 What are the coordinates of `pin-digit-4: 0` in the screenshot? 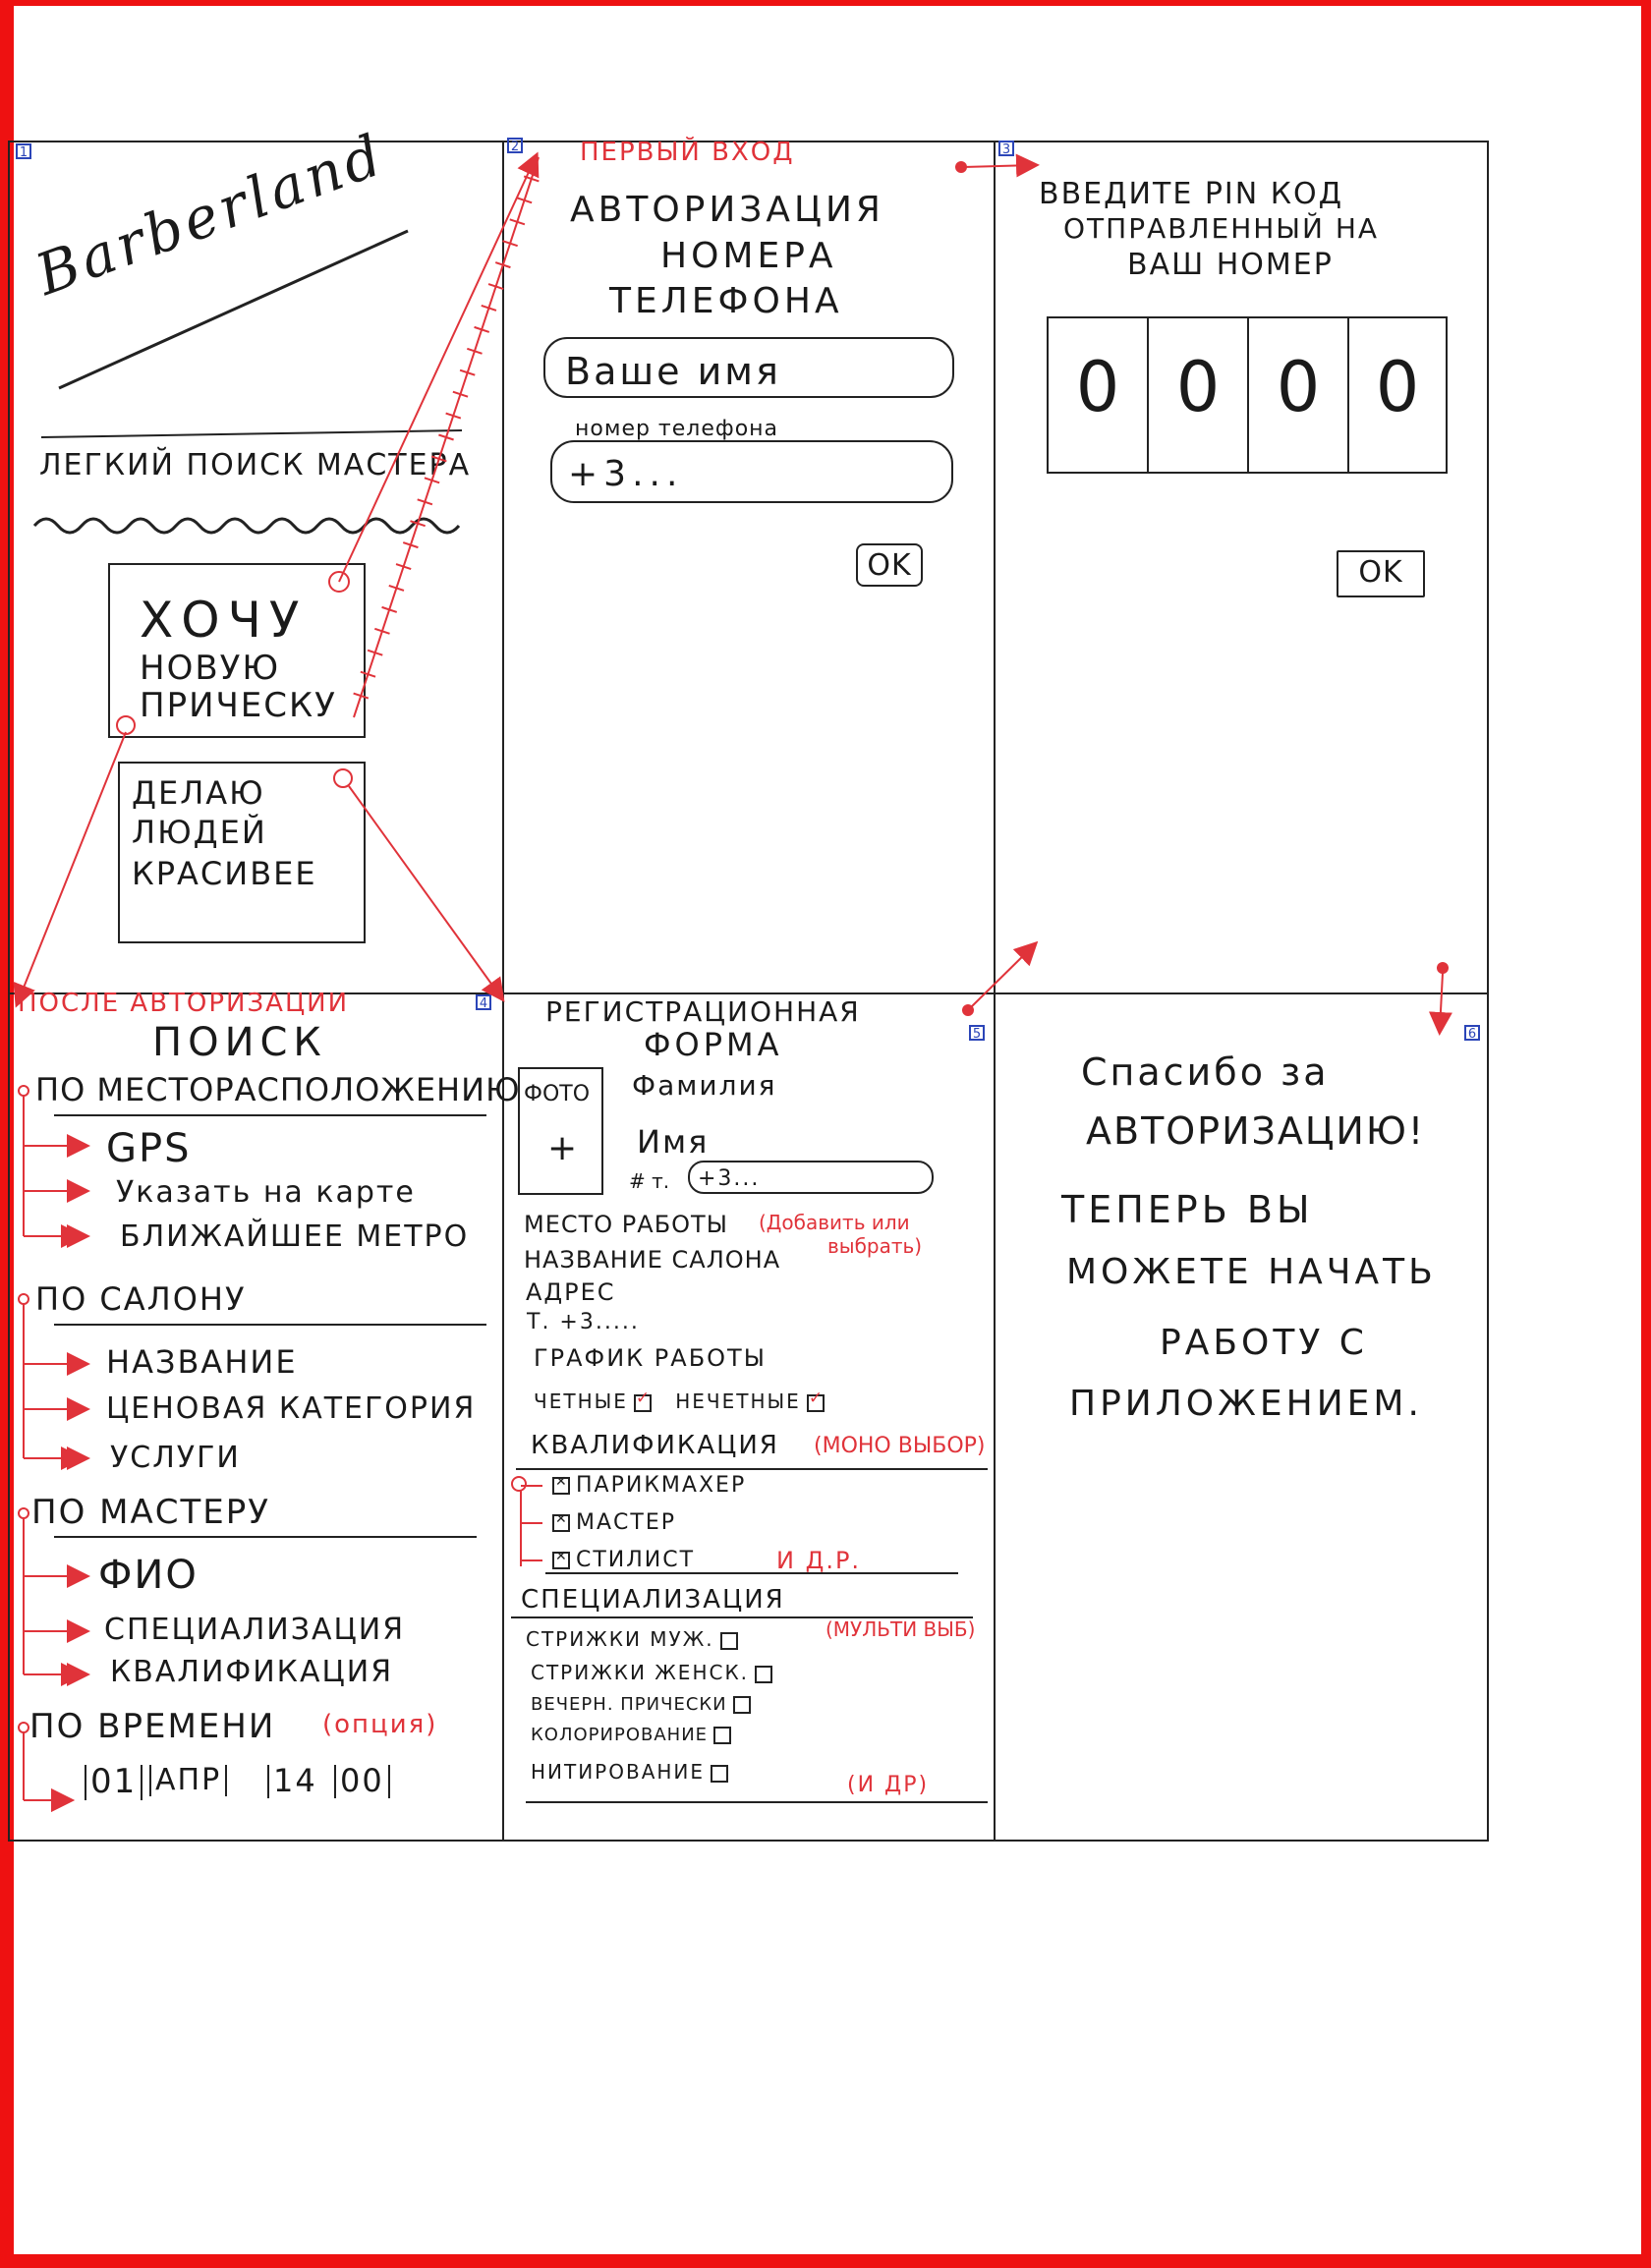 It's located at (1398, 395).